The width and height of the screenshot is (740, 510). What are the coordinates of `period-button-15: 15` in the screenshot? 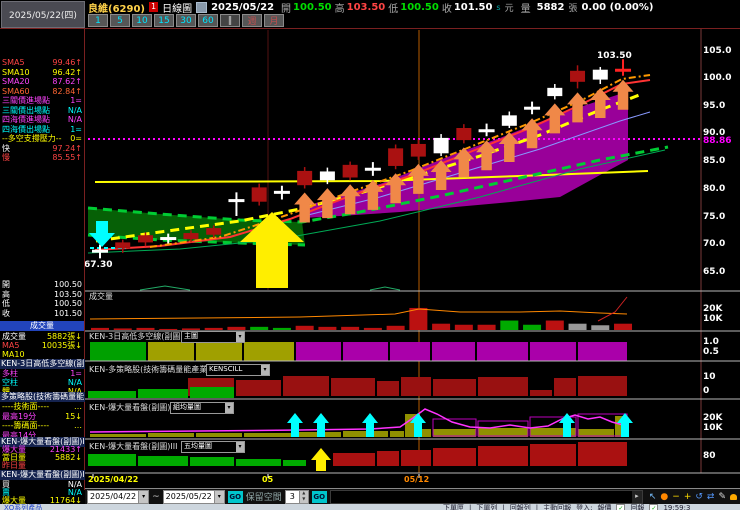 It's located at (164, 20).